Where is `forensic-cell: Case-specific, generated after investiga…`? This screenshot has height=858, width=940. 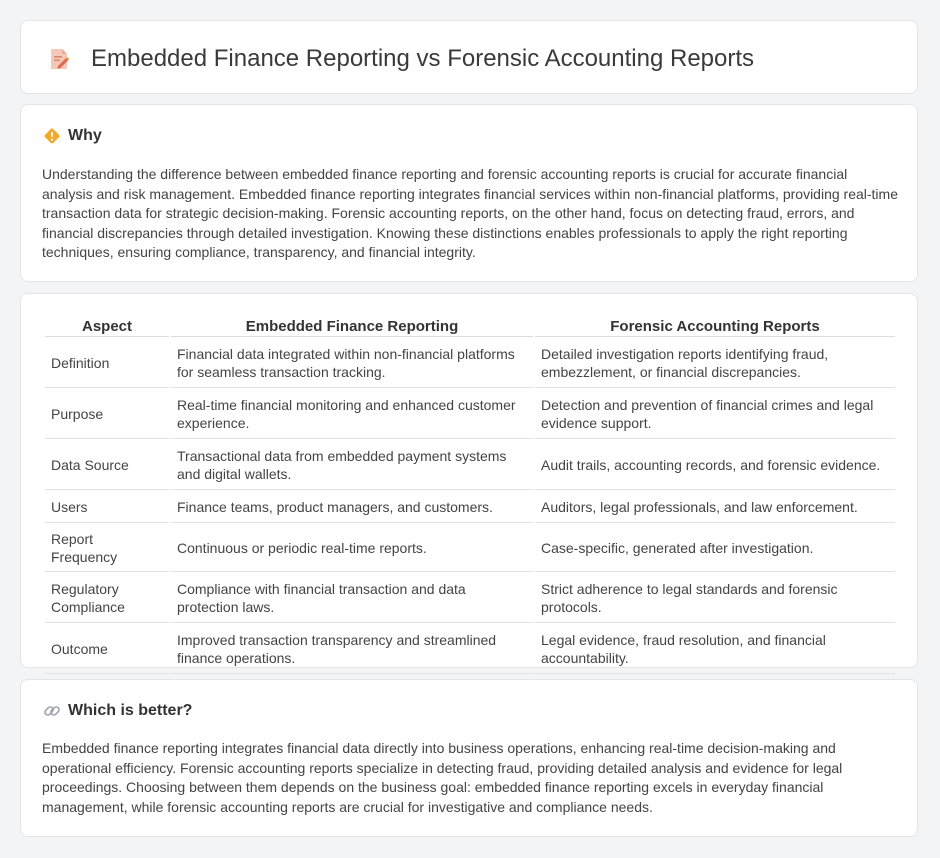
forensic-cell: Case-specific, generated after investiga… is located at coordinates (715, 548).